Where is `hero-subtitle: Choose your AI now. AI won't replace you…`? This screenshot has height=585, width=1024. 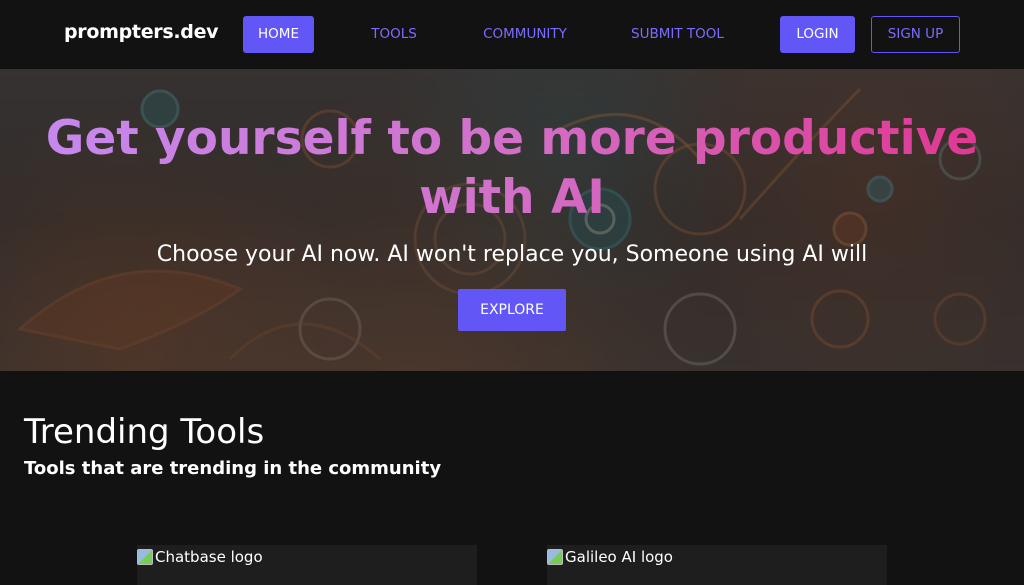 hero-subtitle: Choose your AI now. AI won't replace you… is located at coordinates (512, 254).